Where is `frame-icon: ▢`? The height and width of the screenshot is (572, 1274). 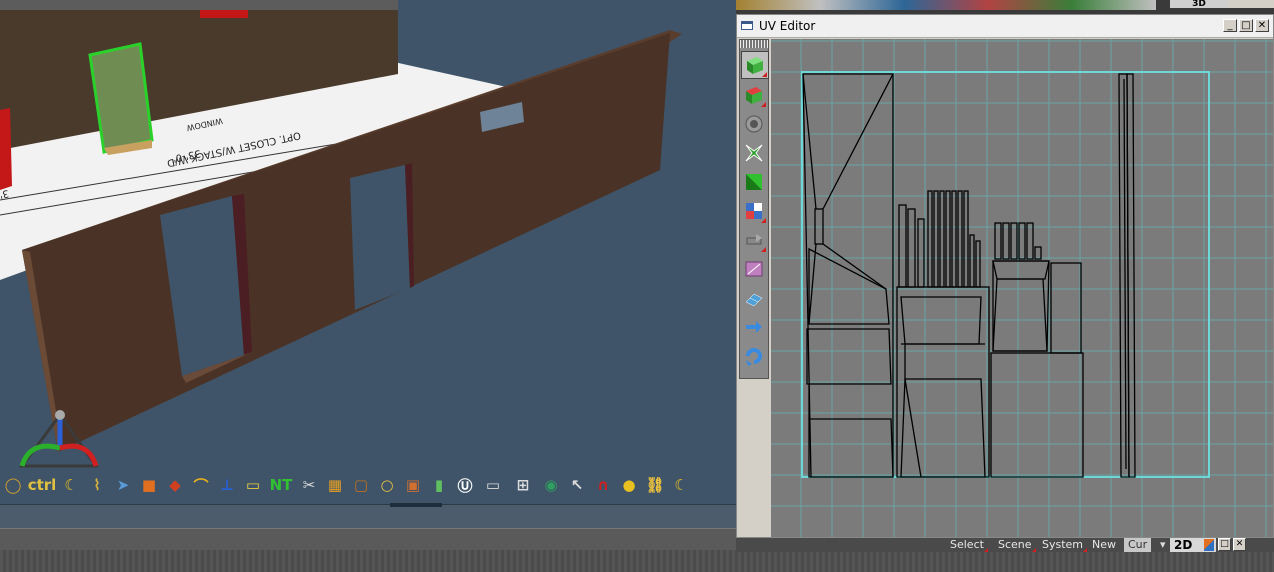
frame-icon: ▢ is located at coordinates (361, 485).